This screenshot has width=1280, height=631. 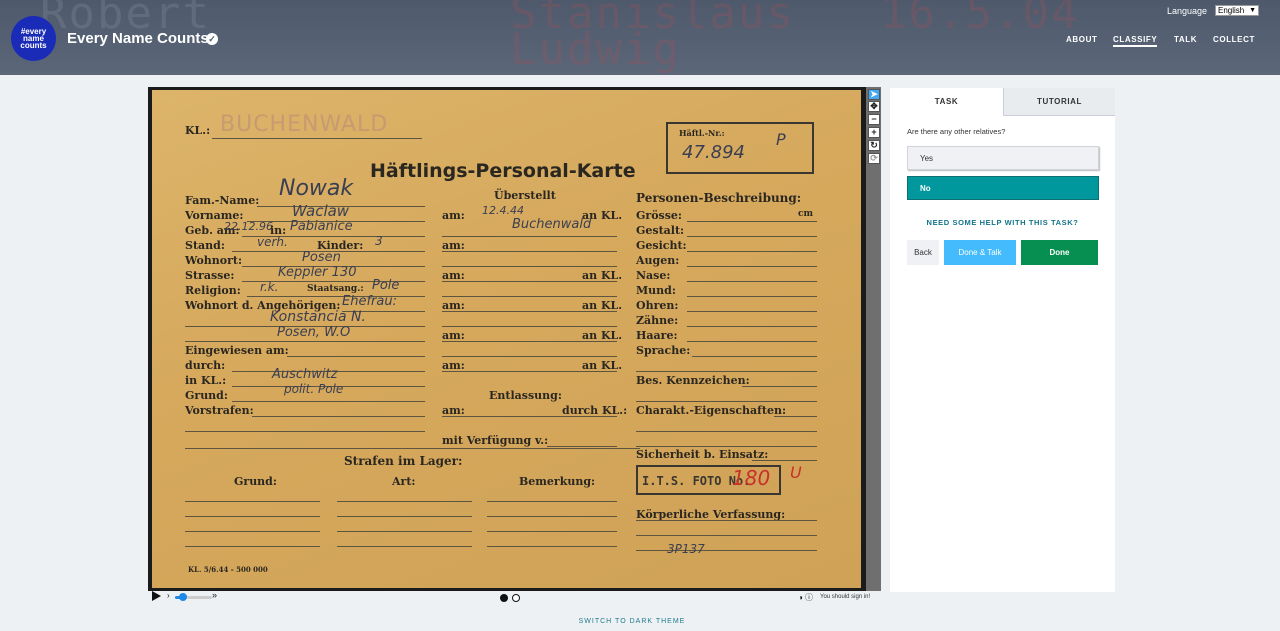 I want to click on done-and-talk-button: Done & Talk, so click(x=980, y=252).